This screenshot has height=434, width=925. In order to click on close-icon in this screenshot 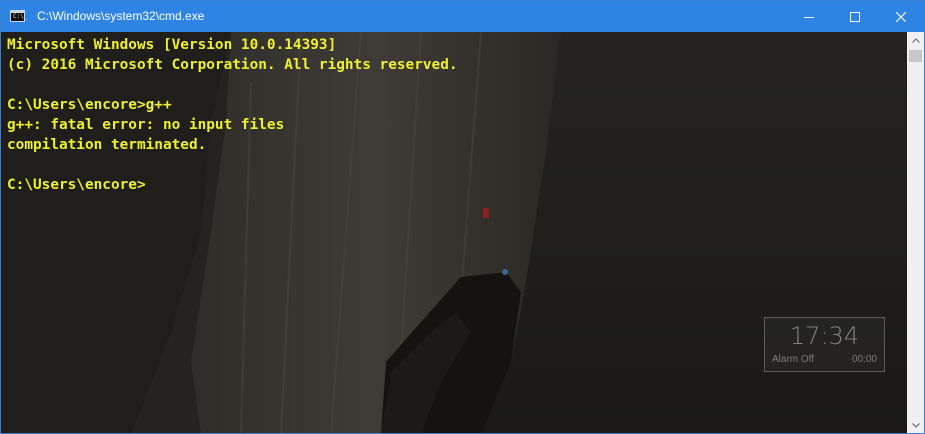, I will do `click(901, 16)`.